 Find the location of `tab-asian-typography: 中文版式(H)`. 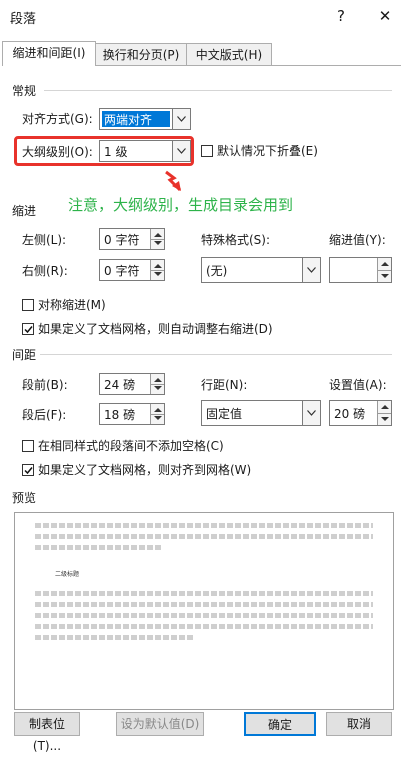

tab-asian-typography: 中文版式(H) is located at coordinates (229, 54).